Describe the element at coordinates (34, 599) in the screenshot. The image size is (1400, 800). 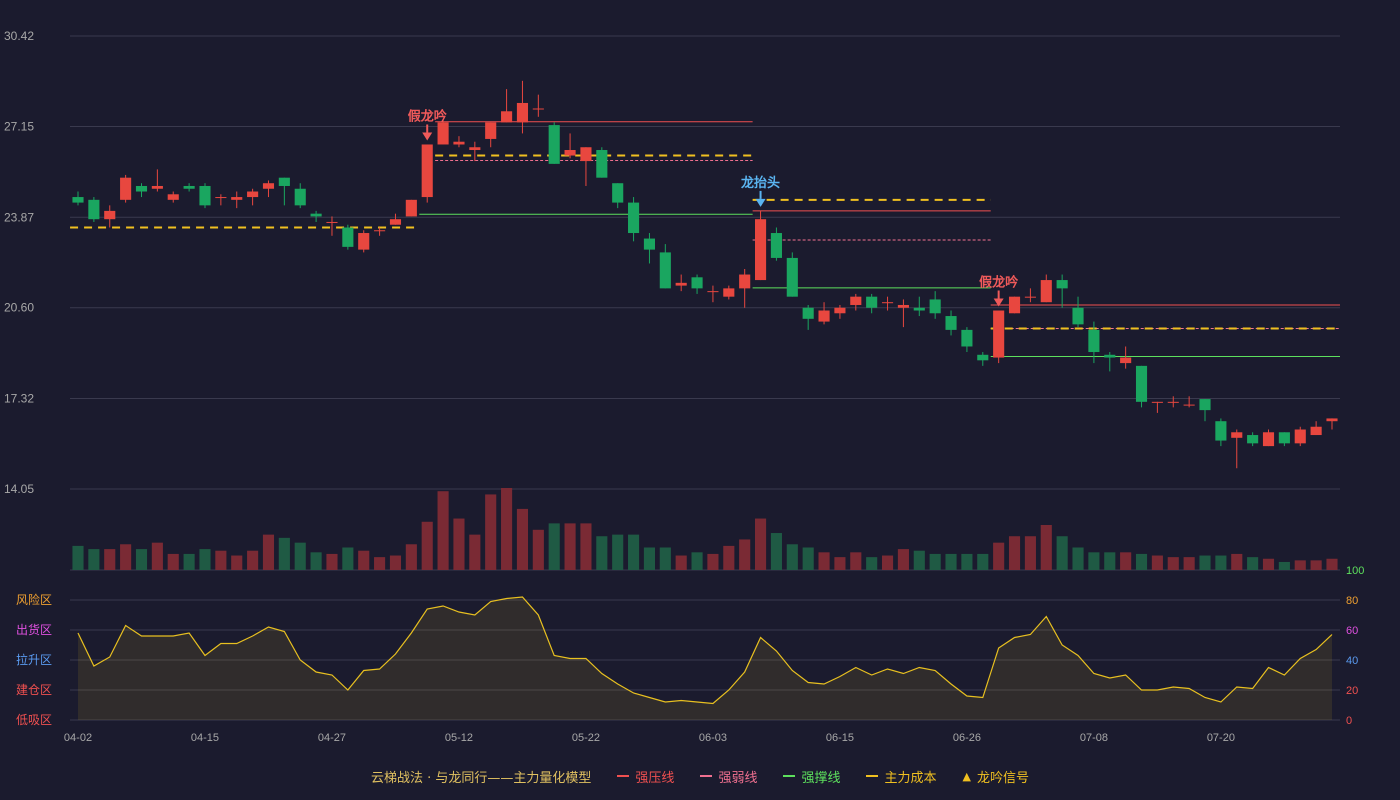
I see `osc-zone-label: 风险区` at that location.